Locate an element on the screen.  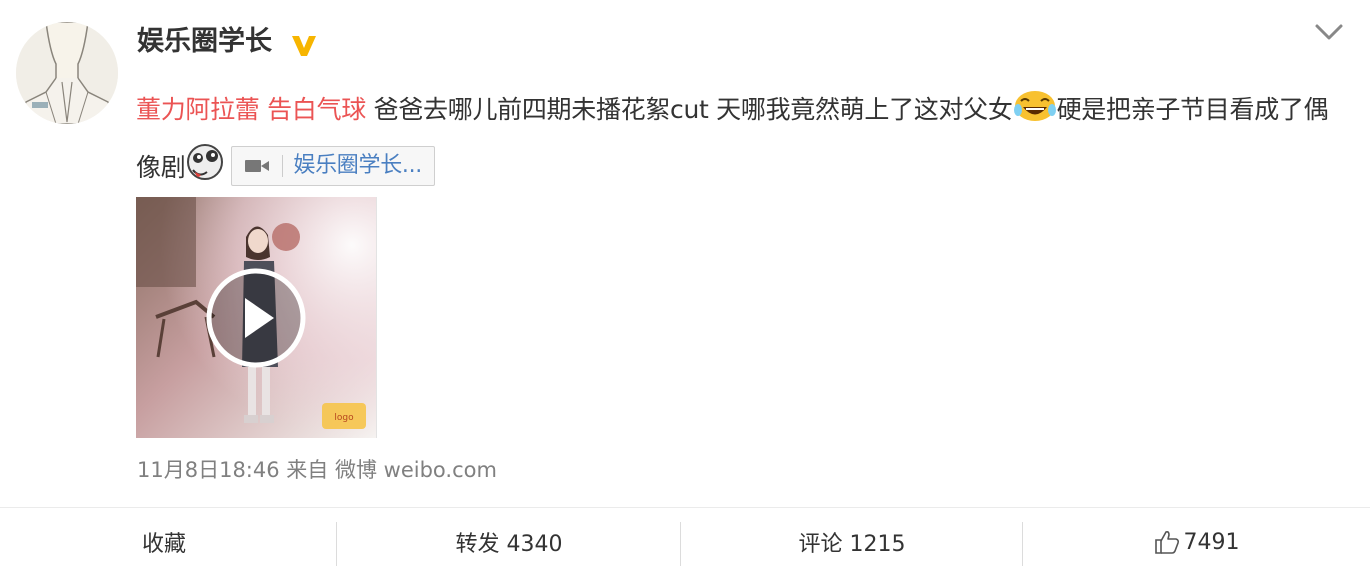
author-avatar is located at coordinates (67, 73).